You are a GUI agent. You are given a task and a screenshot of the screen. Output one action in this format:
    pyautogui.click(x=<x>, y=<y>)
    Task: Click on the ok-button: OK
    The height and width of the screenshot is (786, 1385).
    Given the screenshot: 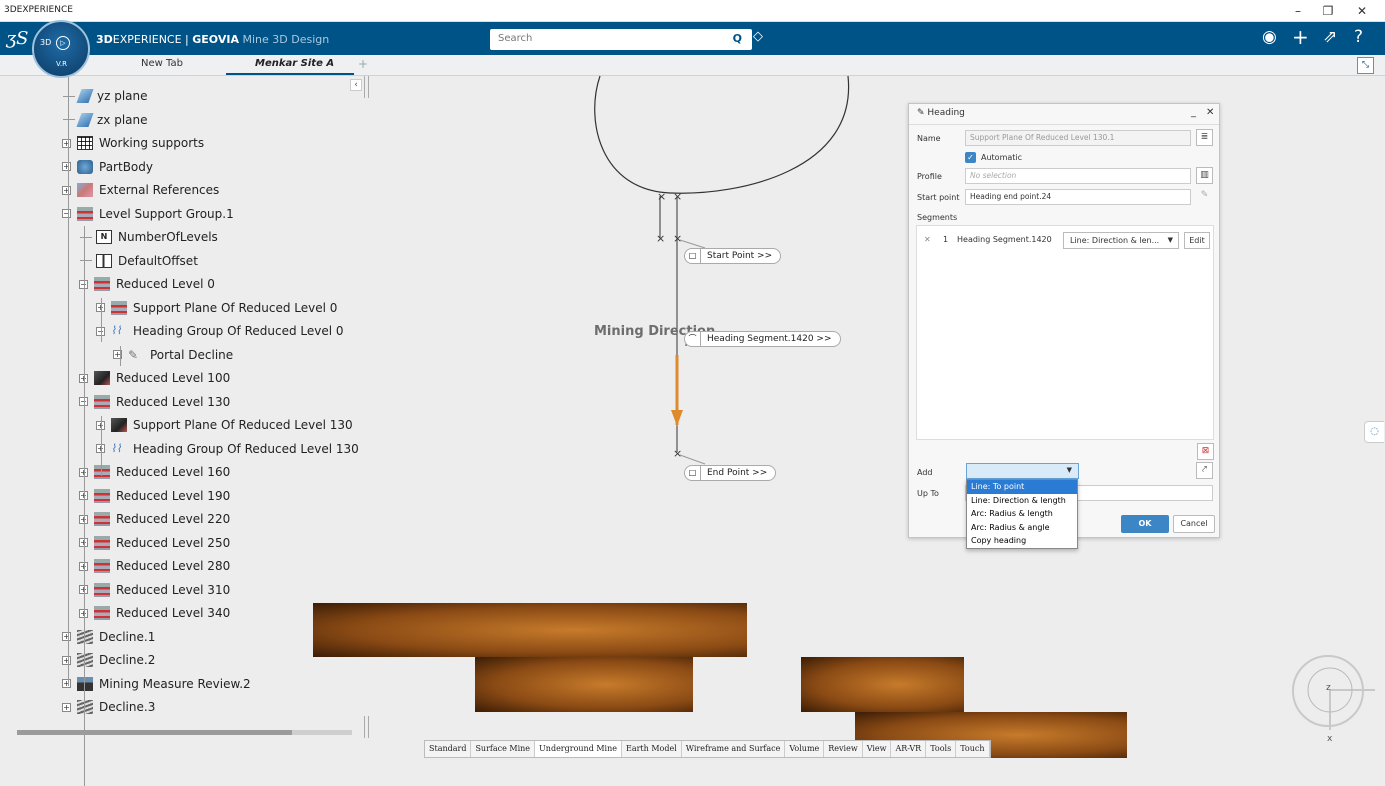 What is the action you would take?
    pyautogui.click(x=1145, y=524)
    